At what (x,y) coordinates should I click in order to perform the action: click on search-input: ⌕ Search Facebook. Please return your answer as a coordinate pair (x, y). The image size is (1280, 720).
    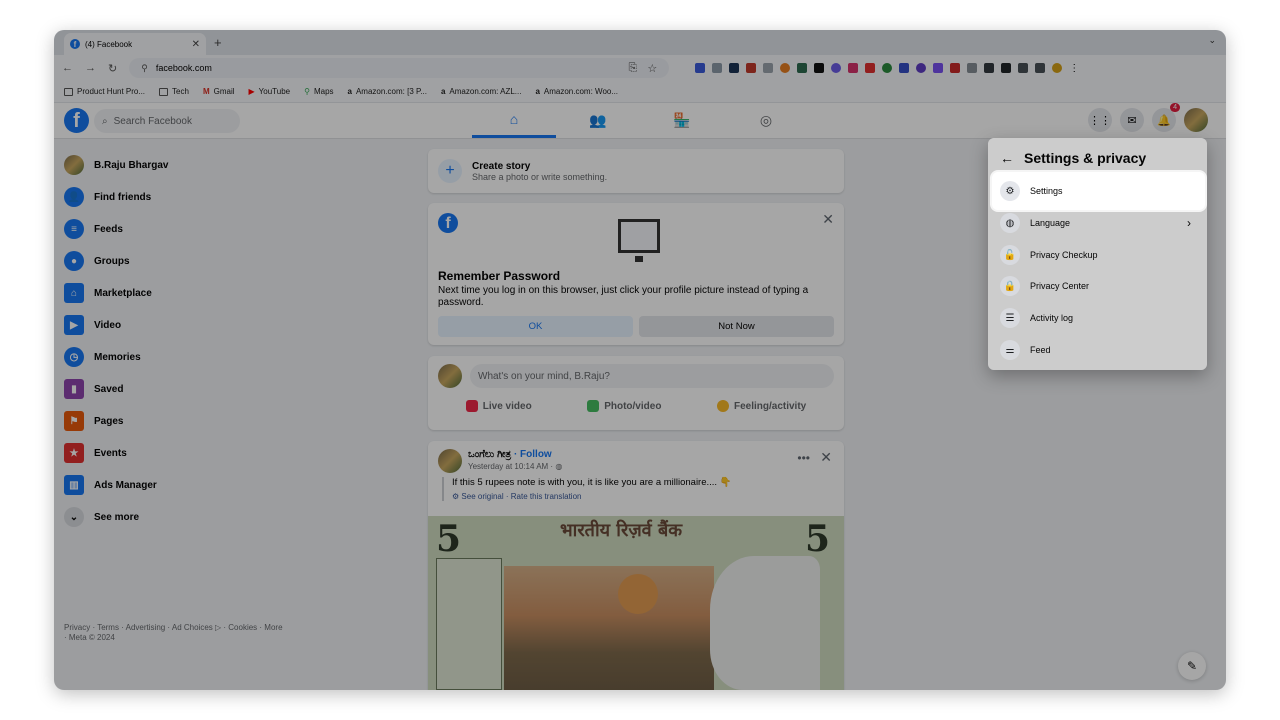
    Looking at the image, I should click on (167, 121).